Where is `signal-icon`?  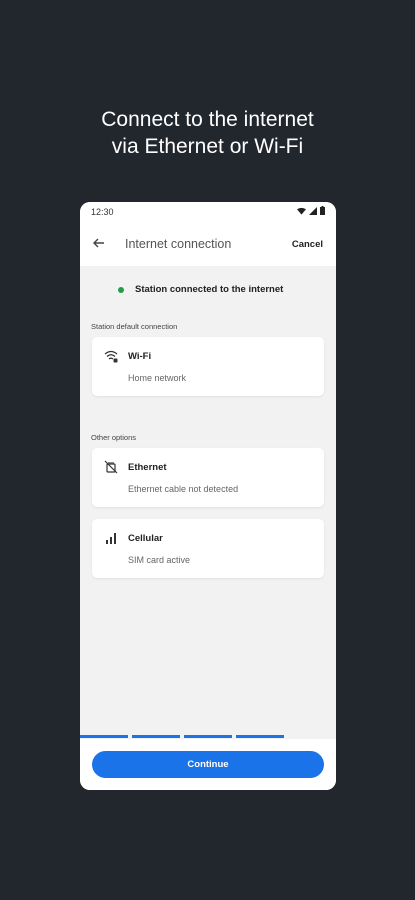
signal-icon is located at coordinates (313, 210).